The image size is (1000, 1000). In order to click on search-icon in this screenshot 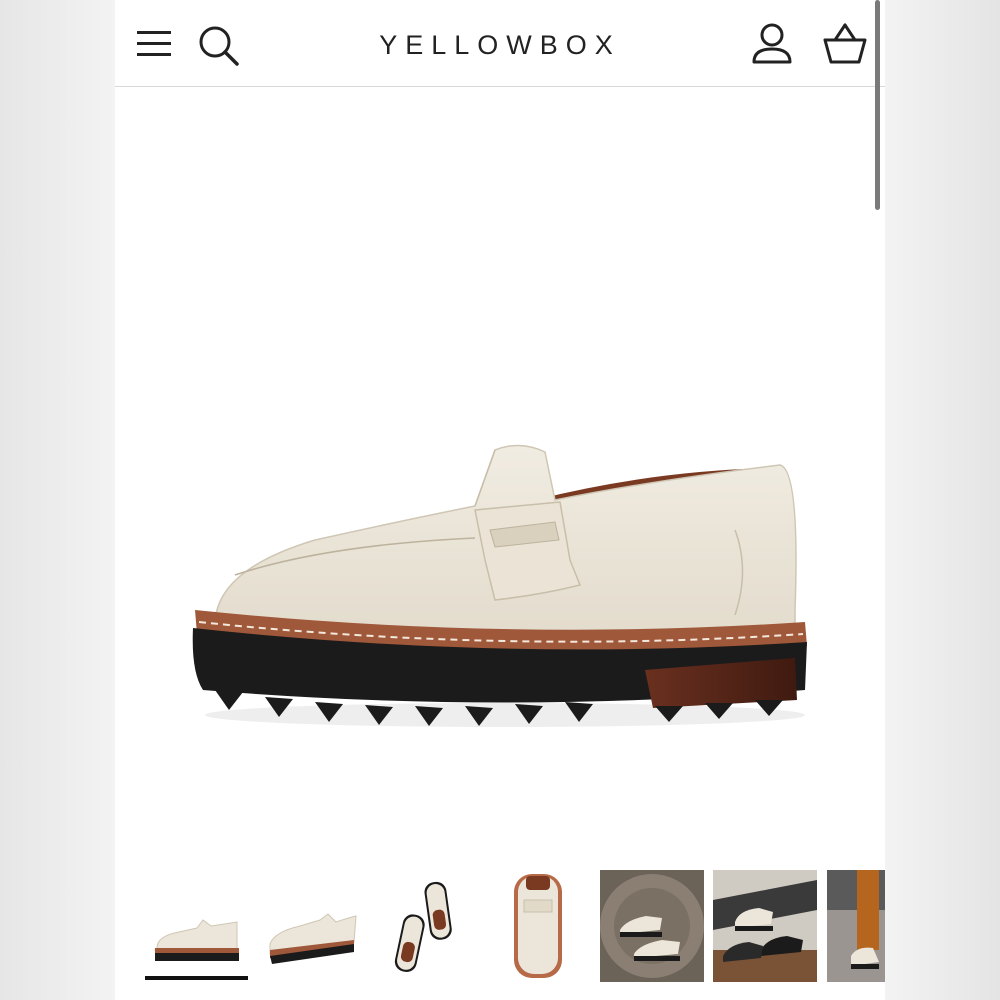, I will do `click(219, 46)`.